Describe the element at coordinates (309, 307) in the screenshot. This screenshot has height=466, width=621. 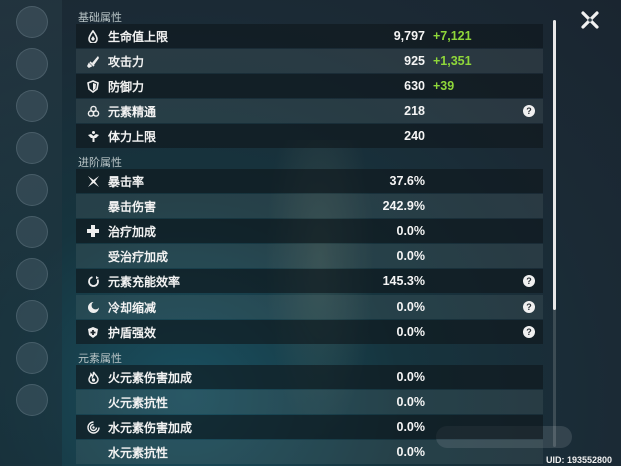
I see `stat-row-cooldown: 冷却缩减 0.0% ?` at that location.